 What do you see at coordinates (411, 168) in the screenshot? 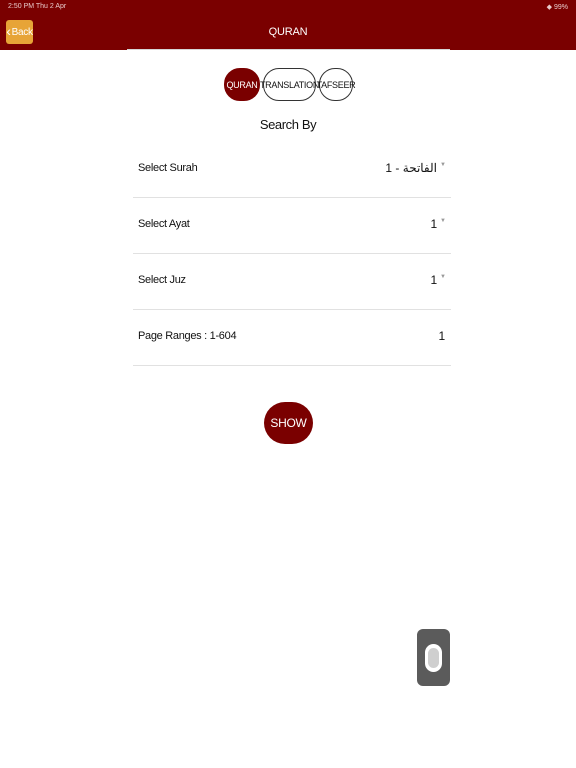
I see `select-surah-value: الفاتحة - 1` at bounding box center [411, 168].